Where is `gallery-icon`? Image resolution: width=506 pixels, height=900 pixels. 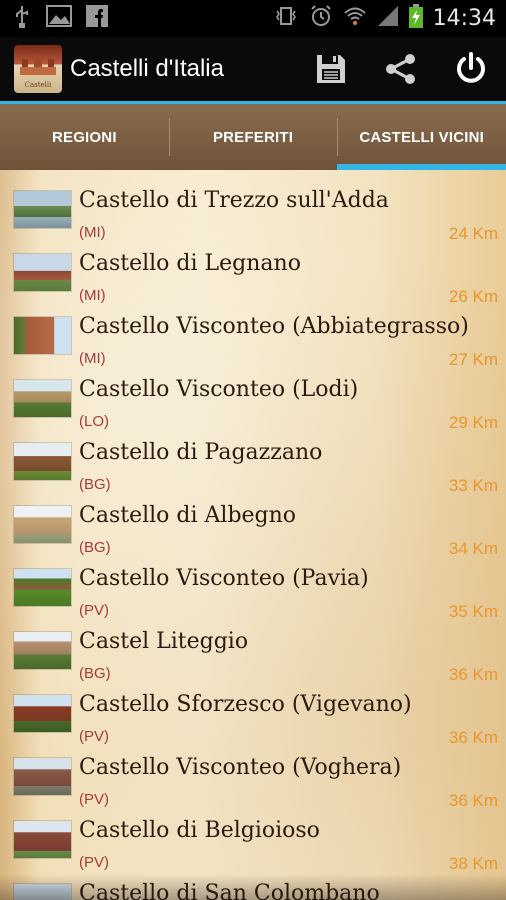 gallery-icon is located at coordinates (59, 18).